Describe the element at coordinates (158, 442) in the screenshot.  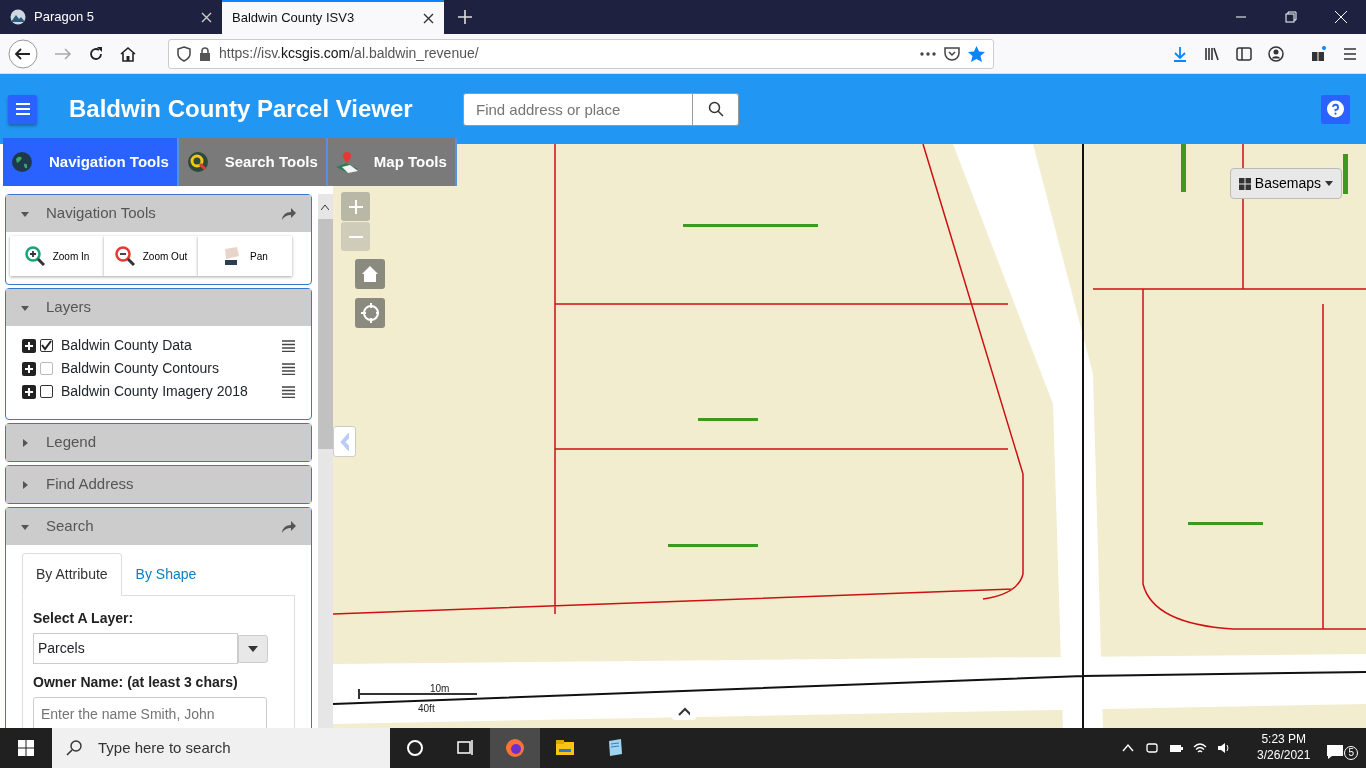
I see `panel-header: Legend` at that location.